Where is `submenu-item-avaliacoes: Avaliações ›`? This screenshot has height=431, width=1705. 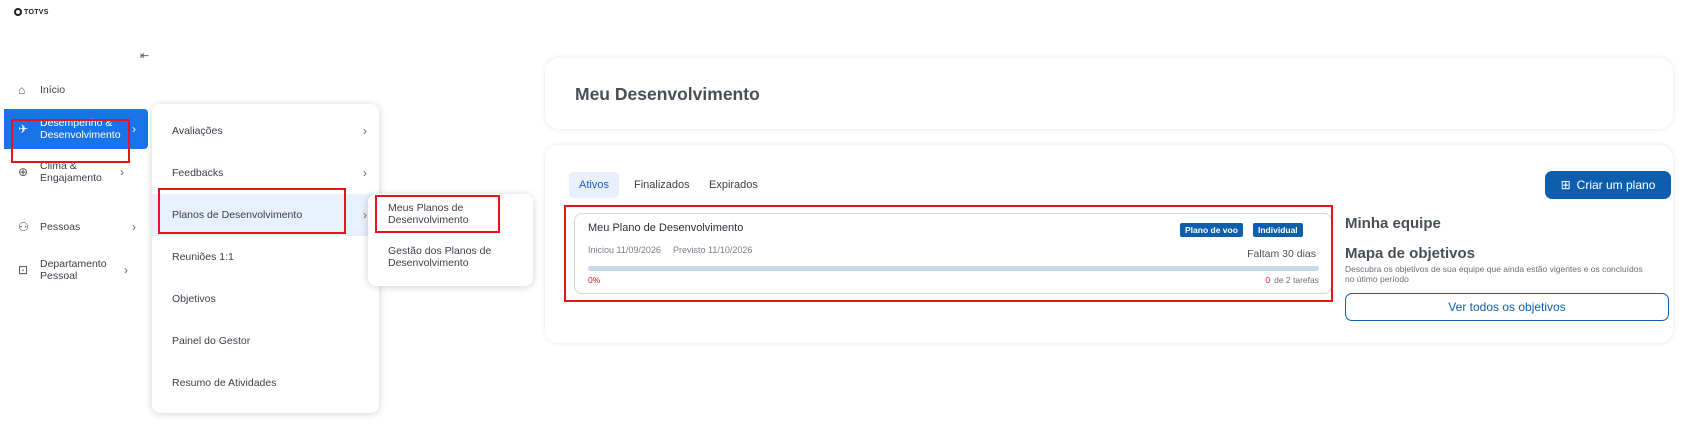 submenu-item-avaliacoes: Avaliações › is located at coordinates (265, 131).